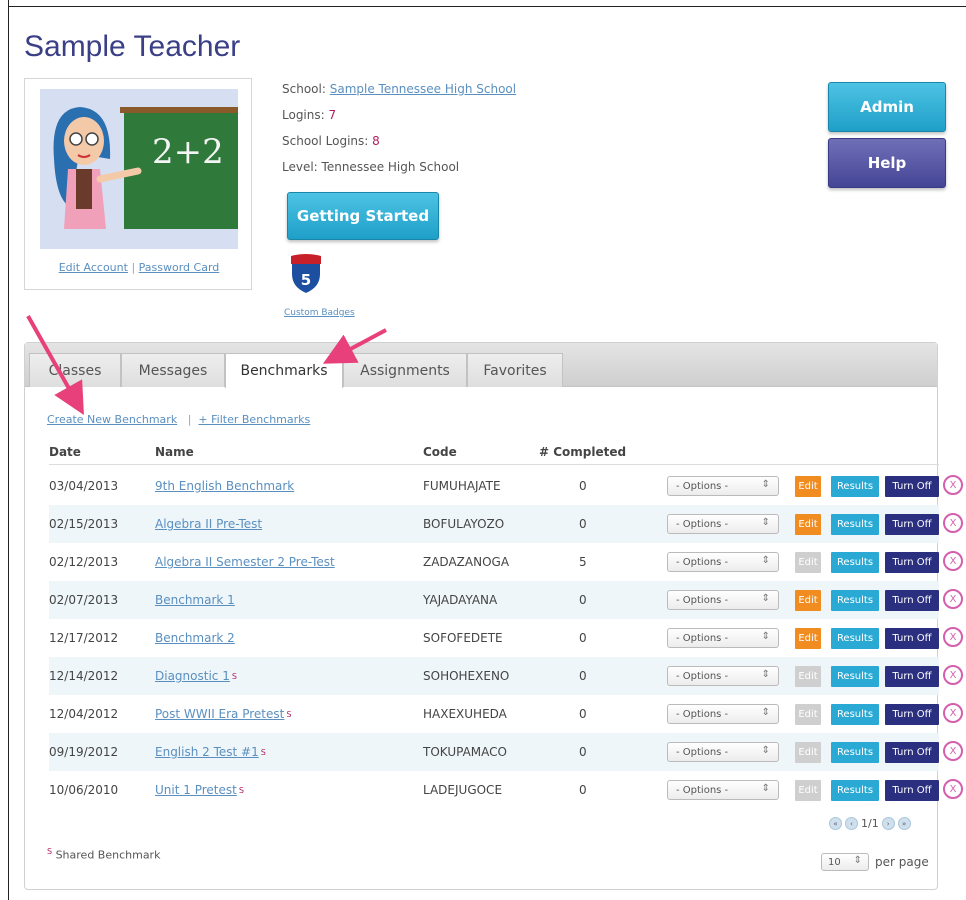 Image resolution: width=966 pixels, height=900 pixels. I want to click on row-name: English 2 Test #1 S, so click(210, 752).